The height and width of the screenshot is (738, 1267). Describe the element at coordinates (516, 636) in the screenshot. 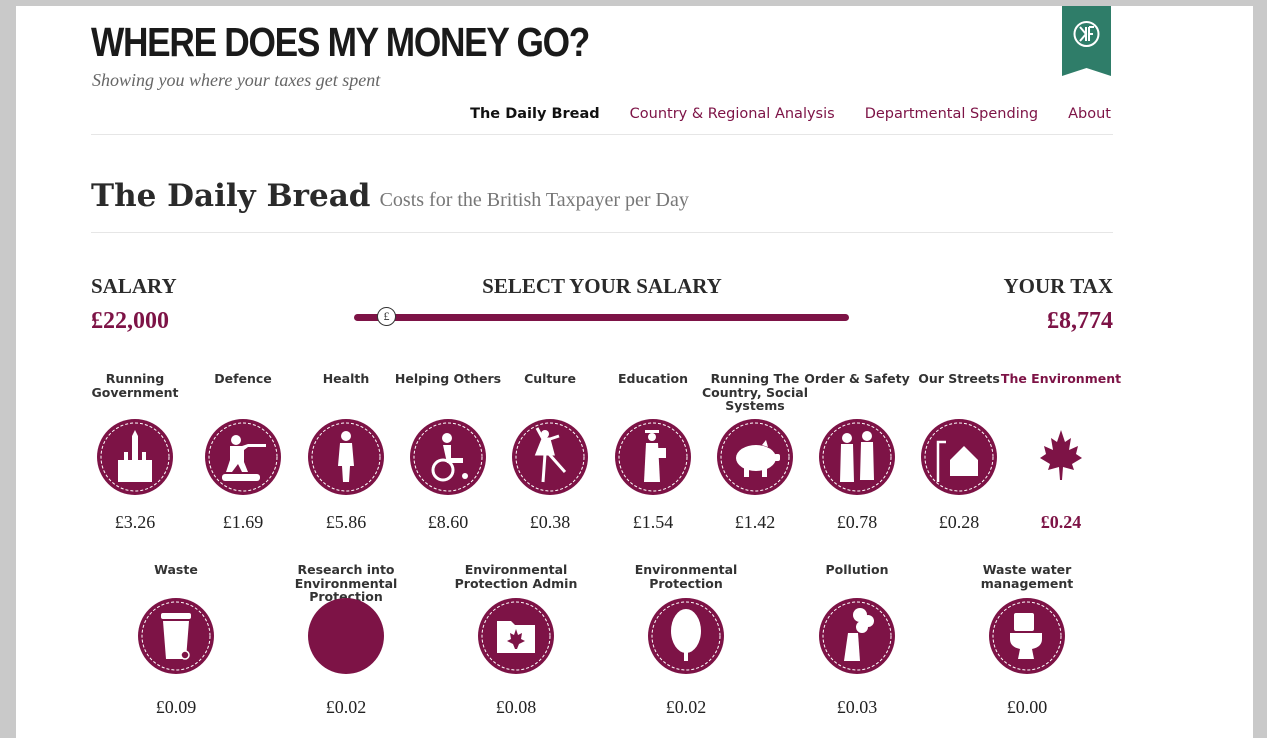

I see `folder-leaf-icon` at that location.